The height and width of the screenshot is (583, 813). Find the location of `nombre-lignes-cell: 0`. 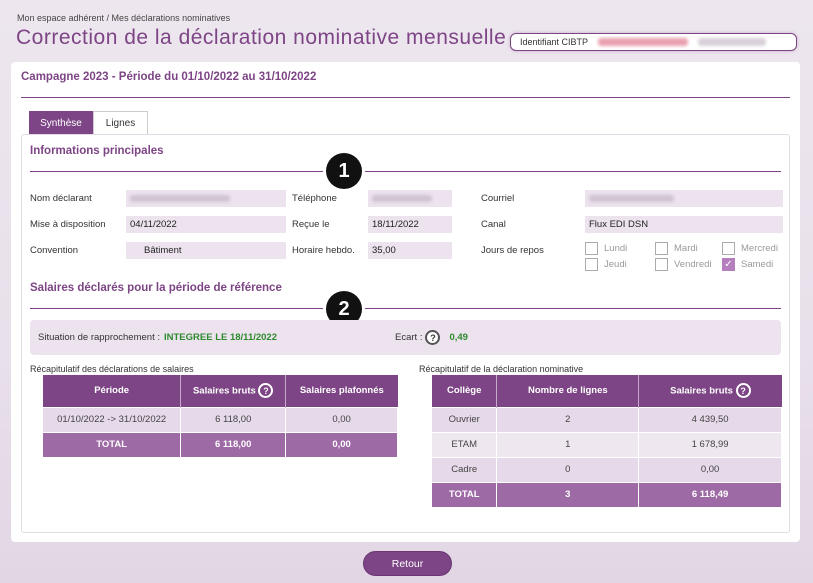

nombre-lignes-cell: 0 is located at coordinates (568, 469).